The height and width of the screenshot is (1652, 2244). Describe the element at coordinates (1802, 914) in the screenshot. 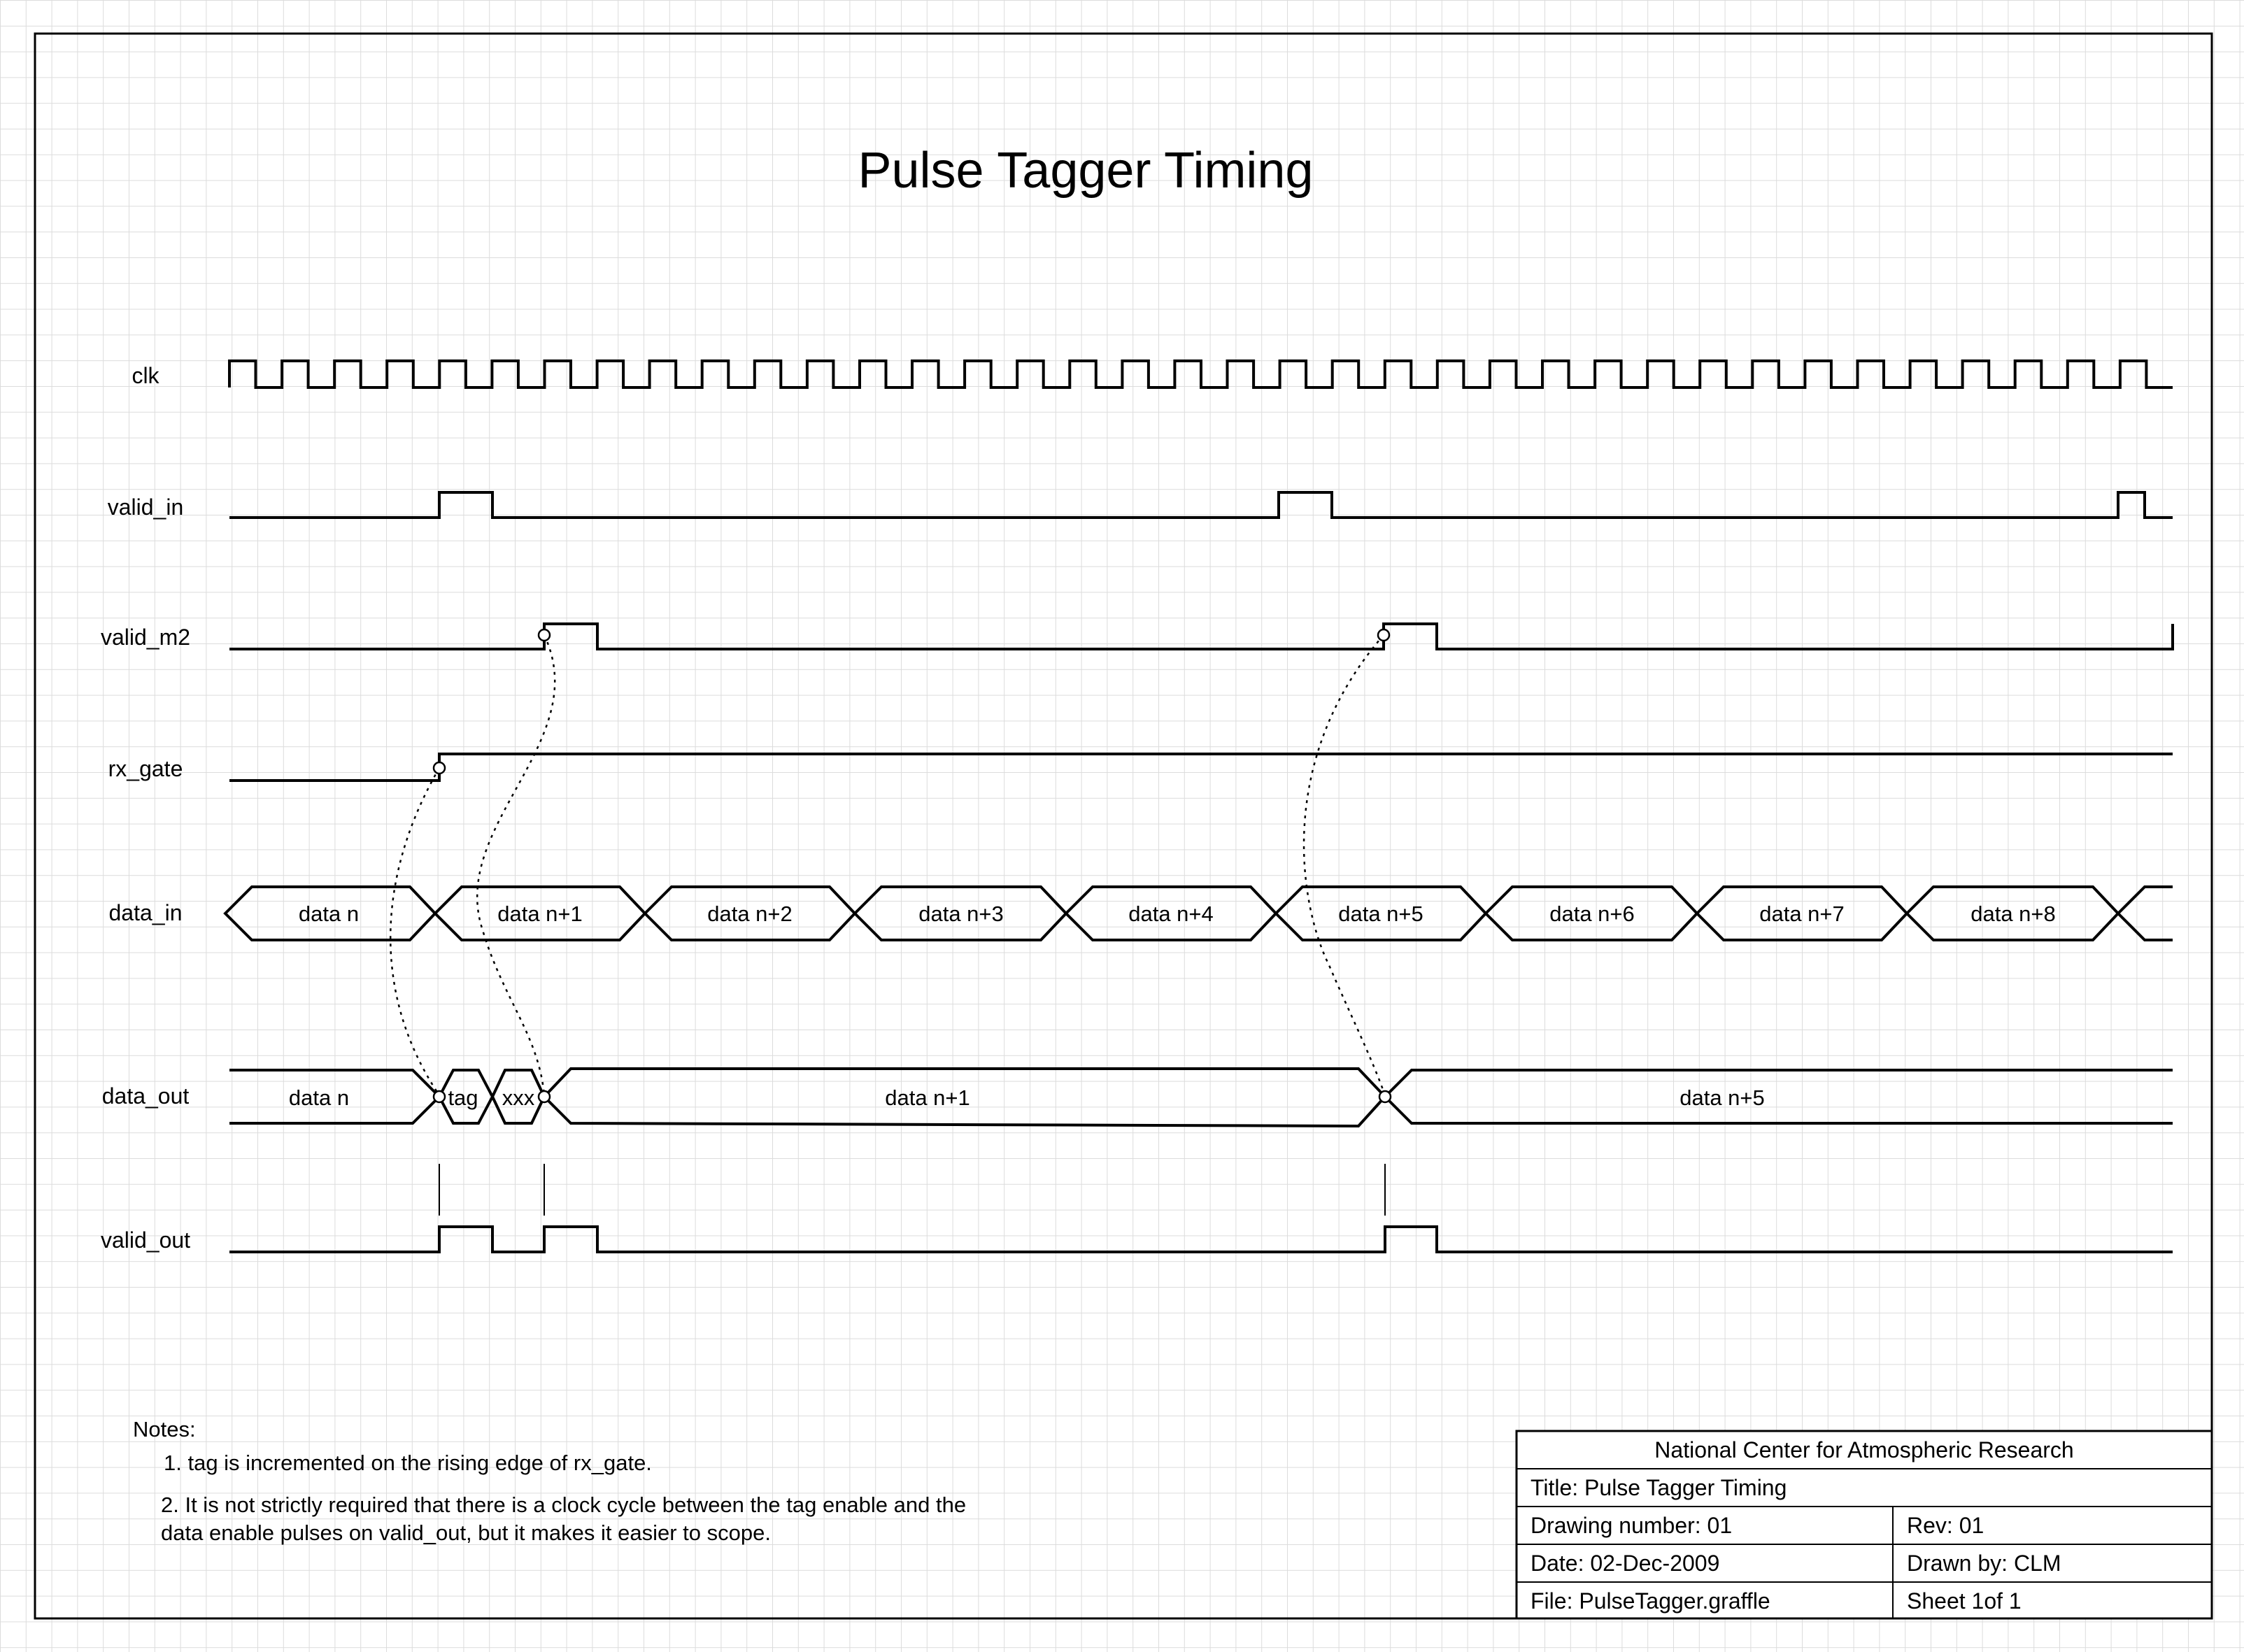

I see `data-in-cell: data n+7` at that location.